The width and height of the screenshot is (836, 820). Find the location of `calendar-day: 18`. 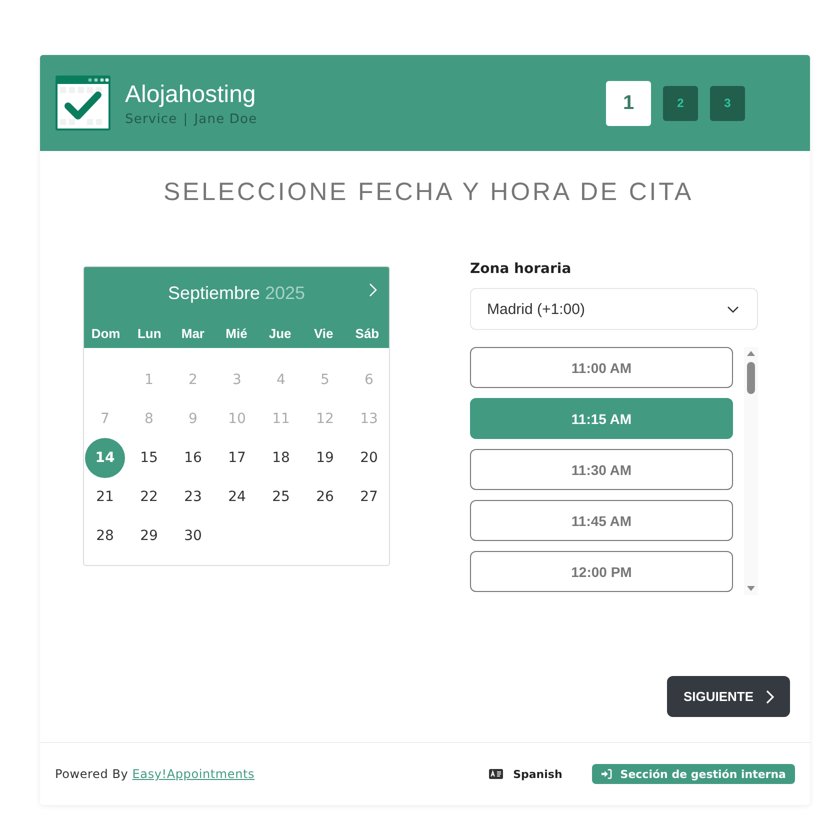

calendar-day: 18 is located at coordinates (281, 458).